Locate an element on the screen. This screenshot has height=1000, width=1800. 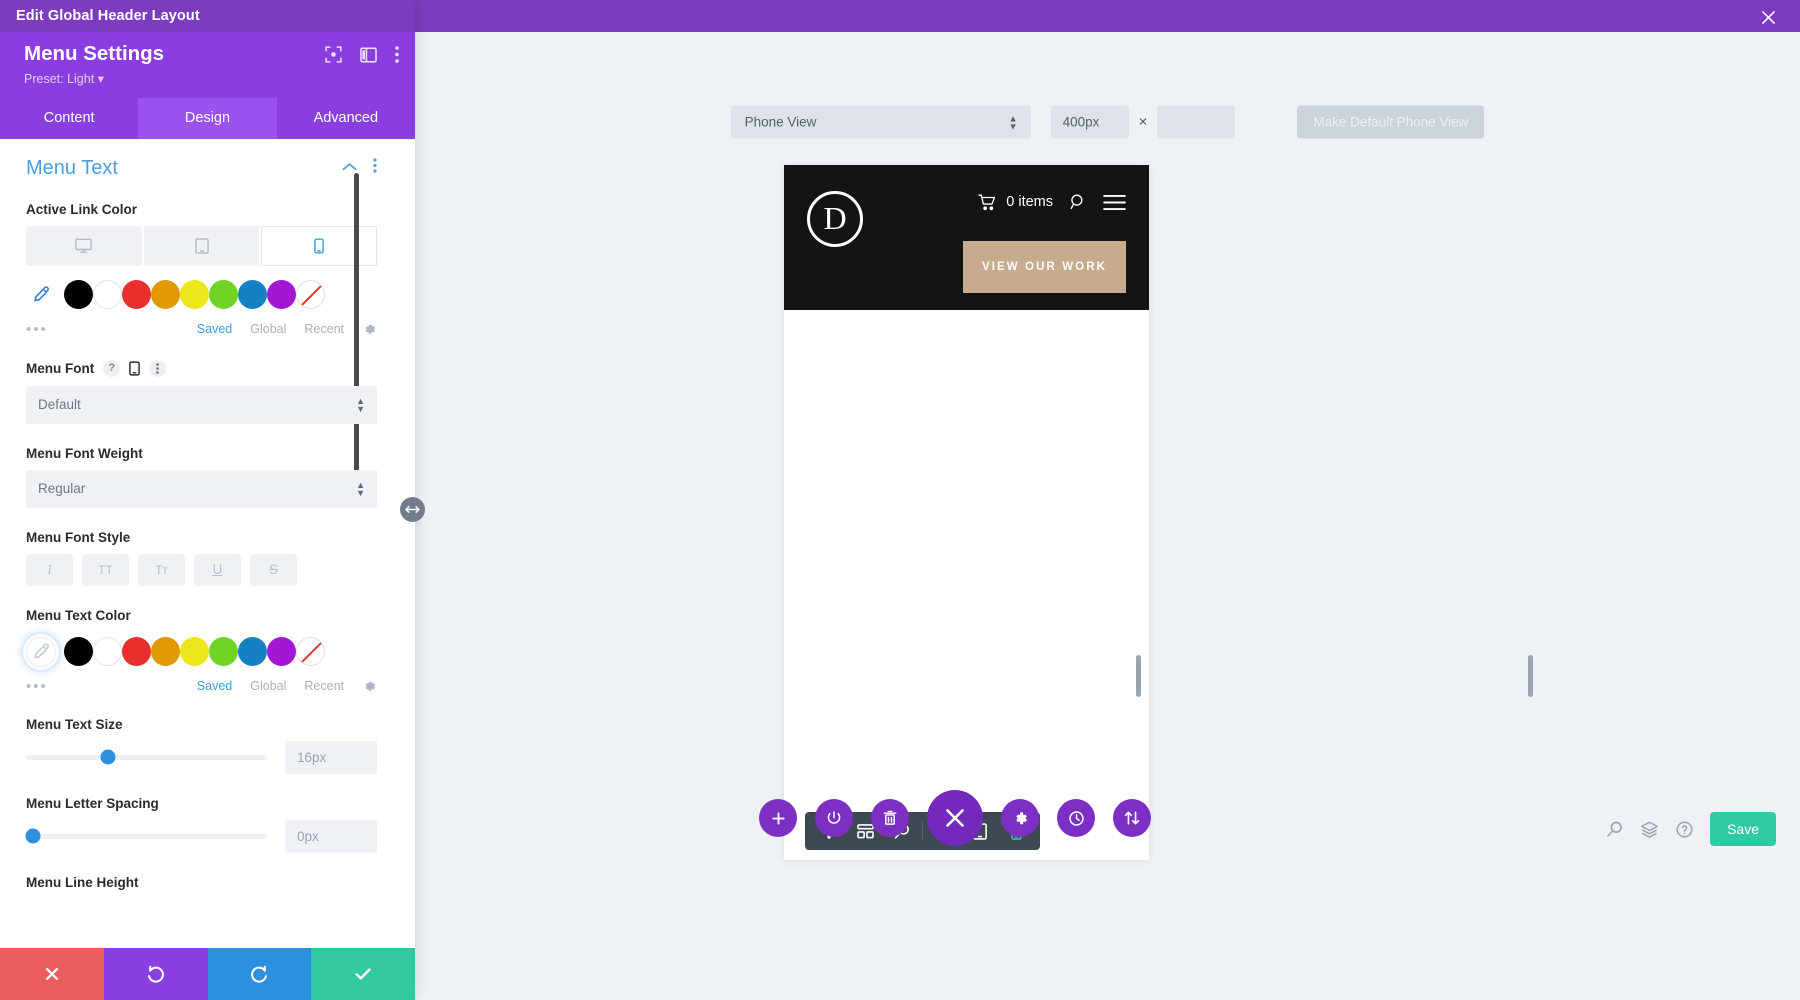
hamburger-menu-icon is located at coordinates (1114, 202).